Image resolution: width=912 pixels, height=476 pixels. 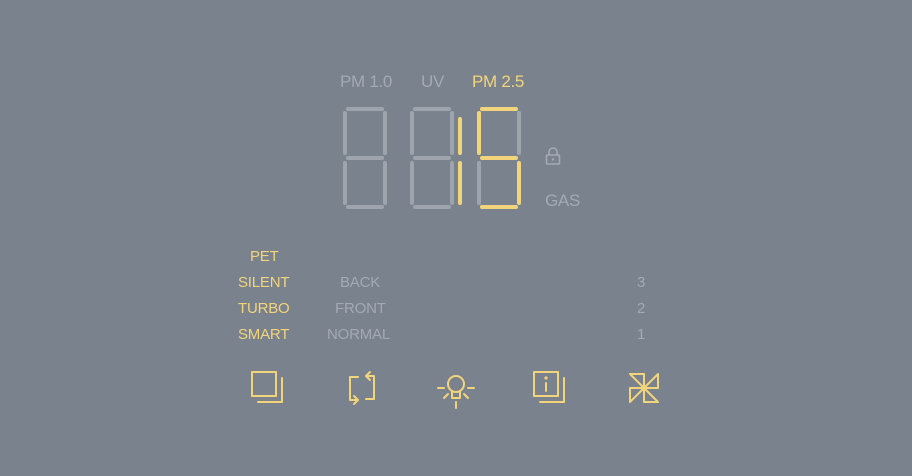 I want to click on light-icon, so click(x=456, y=388).